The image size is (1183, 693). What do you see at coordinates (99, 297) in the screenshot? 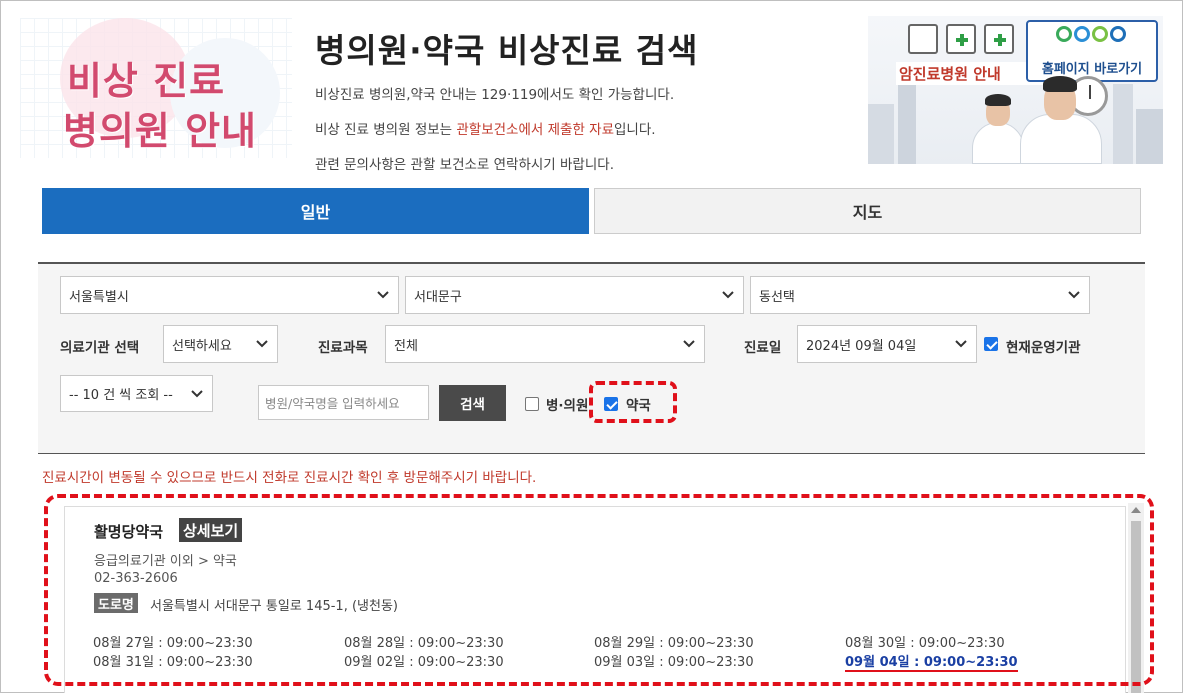
I see `city-select-value: 서울특별시` at bounding box center [99, 297].